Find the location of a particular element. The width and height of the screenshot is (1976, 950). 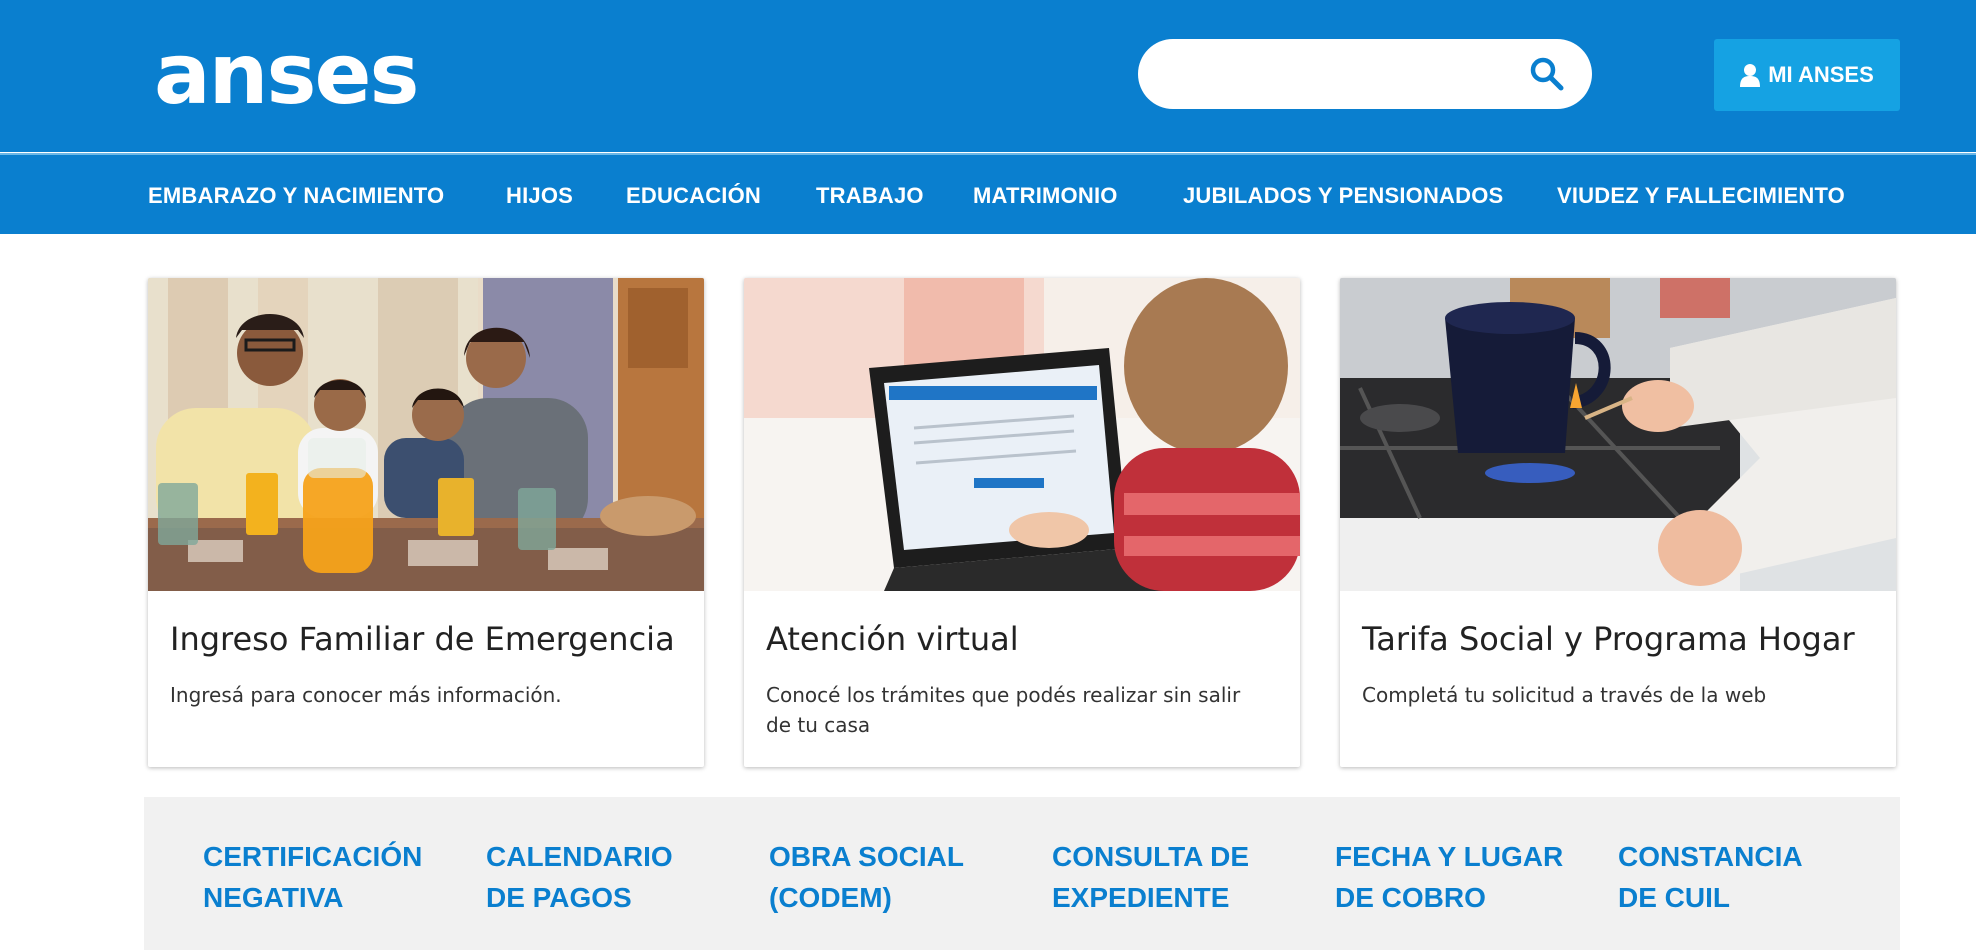

card-title: Atención virtual is located at coordinates (892, 639).